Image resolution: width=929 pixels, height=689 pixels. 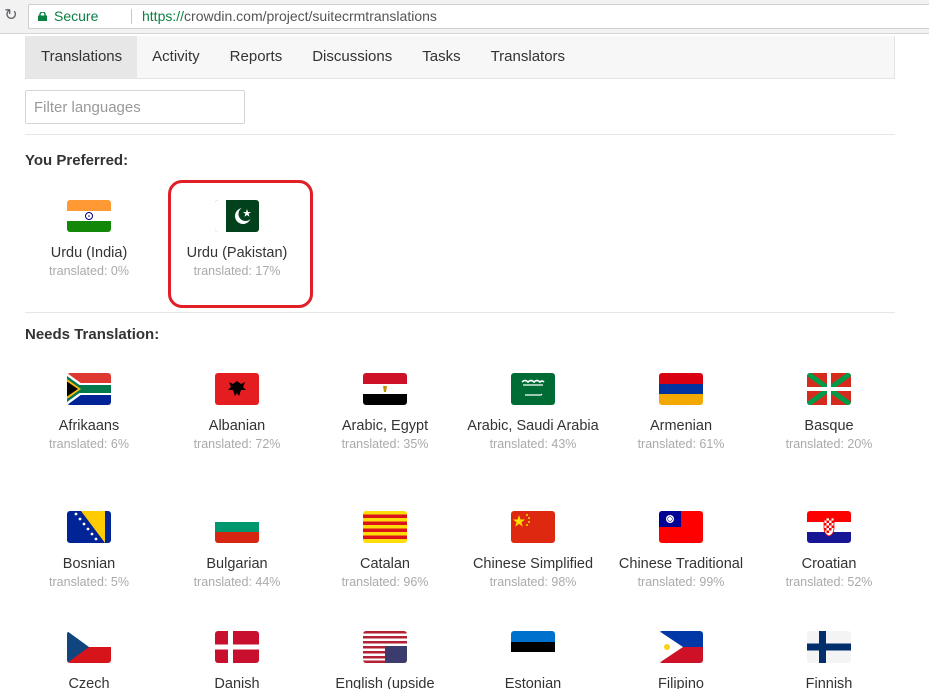 What do you see at coordinates (533, 582) in the screenshot?
I see `language-progress: translated: 98%` at bounding box center [533, 582].